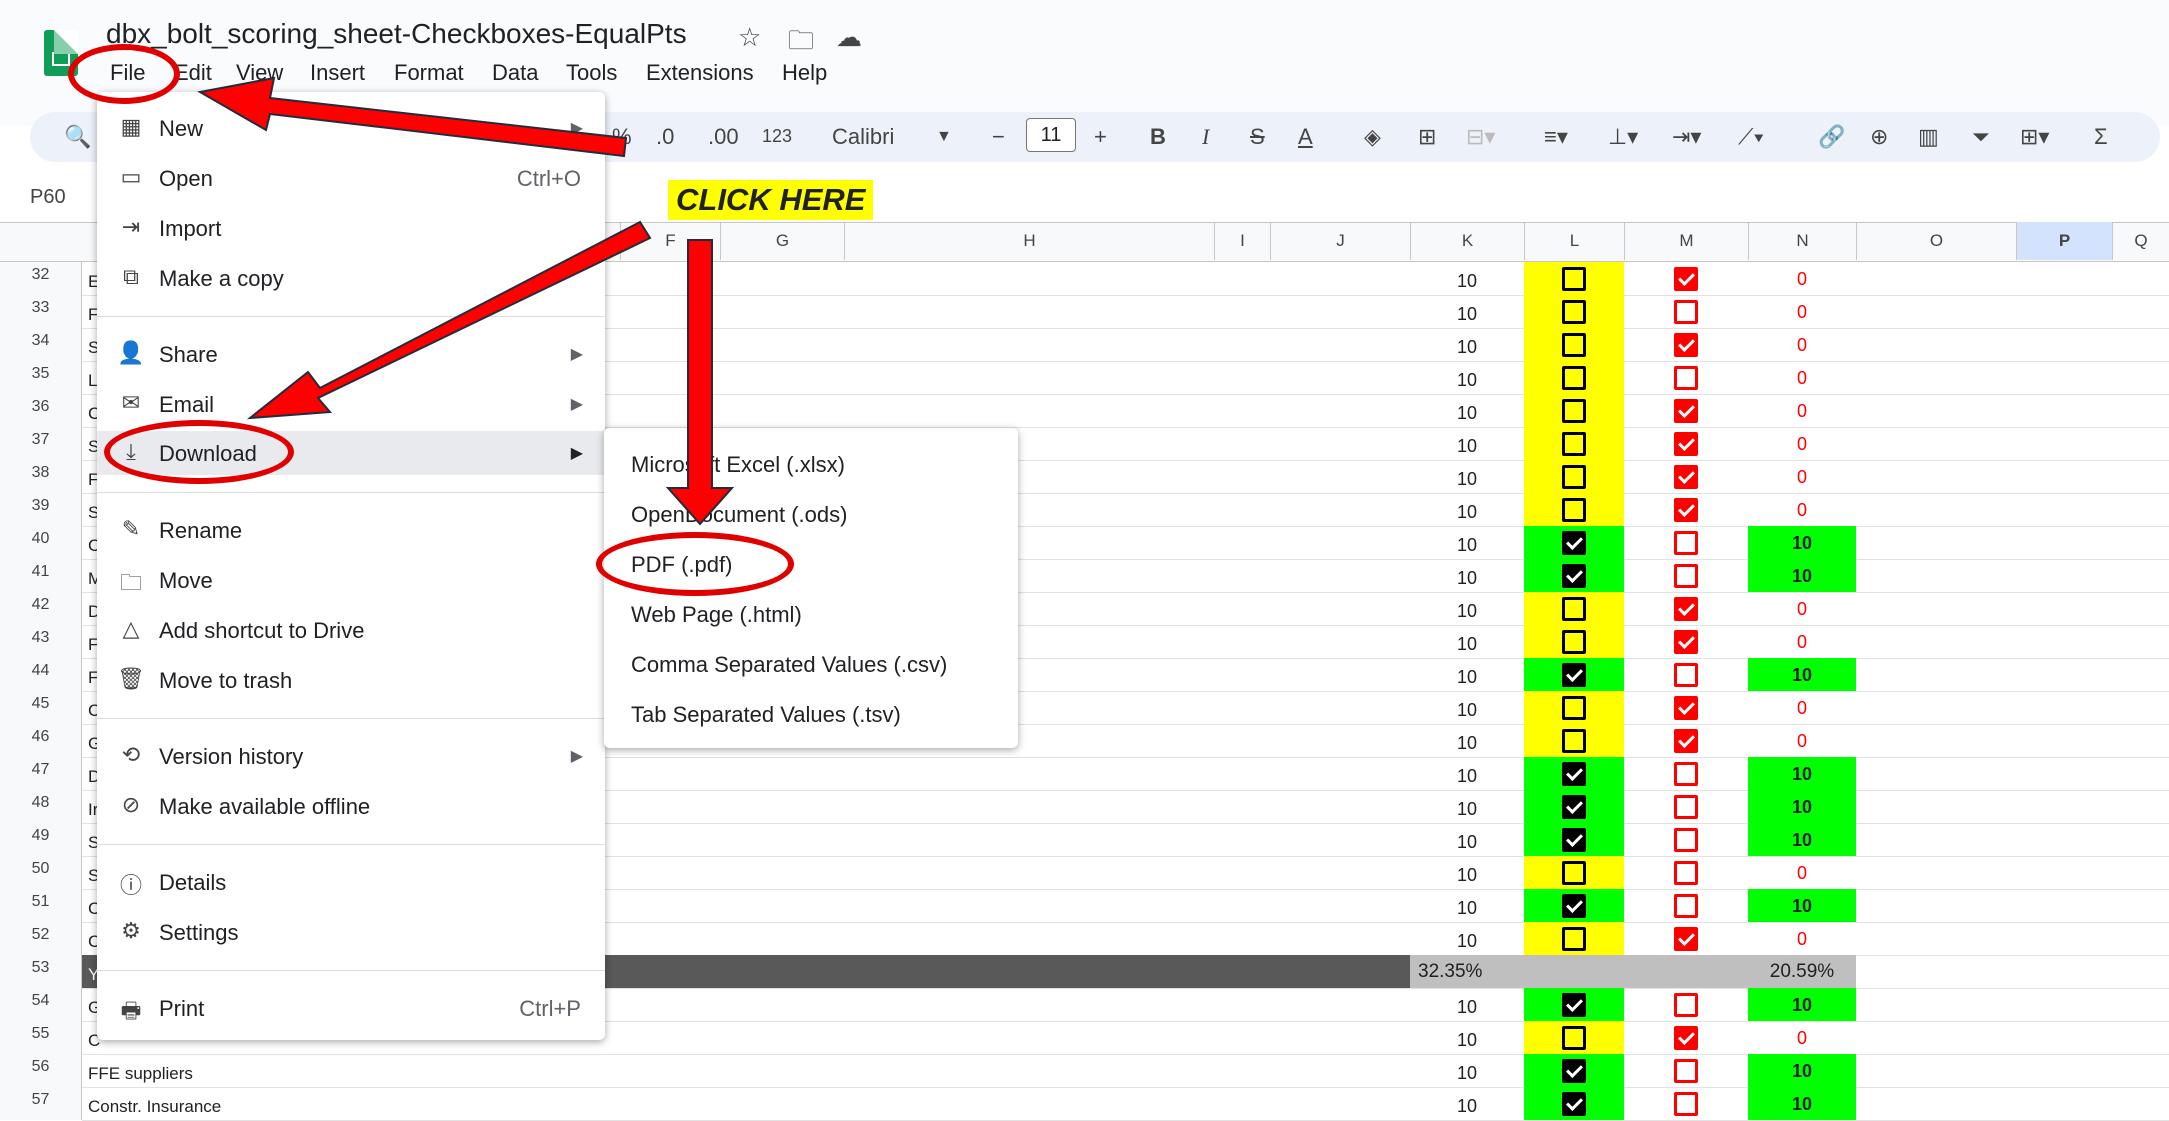  Describe the element at coordinates (777, 136) in the screenshot. I see `more-formats-button: 123` at that location.